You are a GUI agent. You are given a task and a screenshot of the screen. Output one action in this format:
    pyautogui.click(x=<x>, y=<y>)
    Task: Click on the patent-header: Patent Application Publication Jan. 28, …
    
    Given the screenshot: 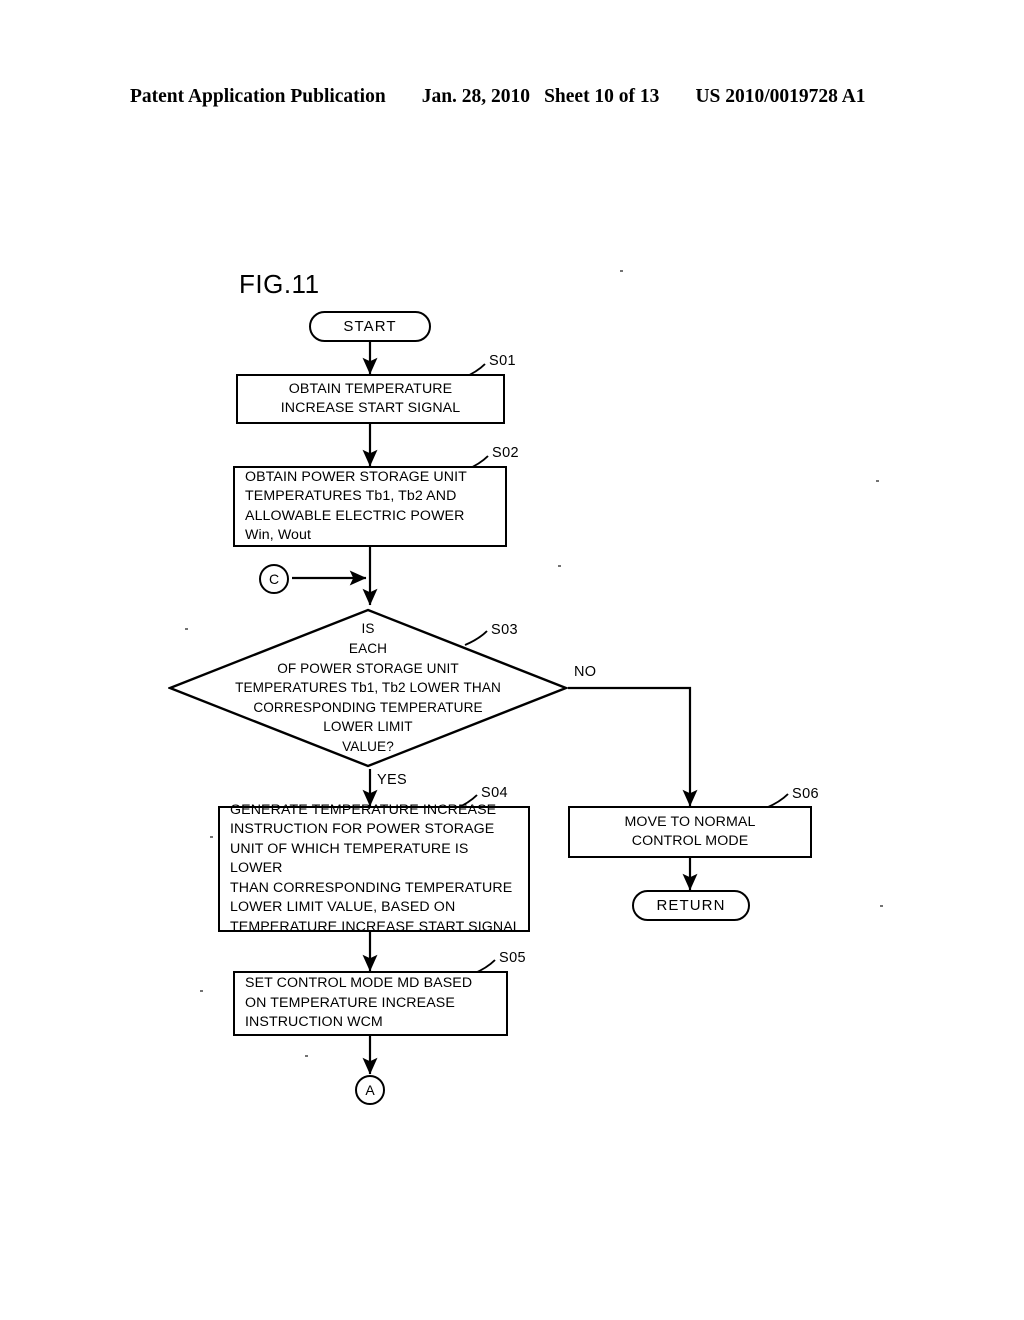 What is the action you would take?
    pyautogui.click(x=510, y=99)
    